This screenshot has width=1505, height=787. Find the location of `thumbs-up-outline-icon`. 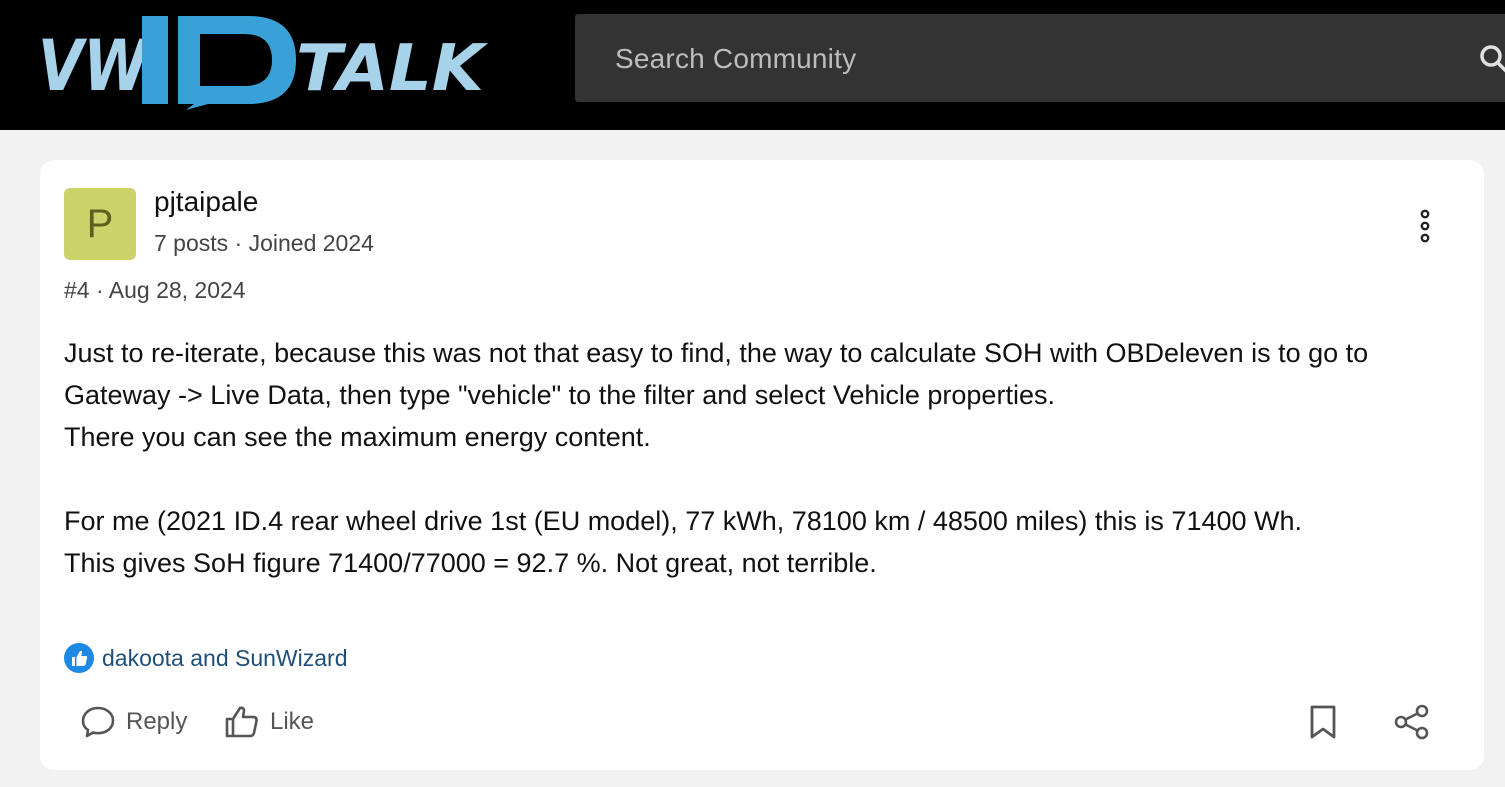

thumbs-up-outline-icon is located at coordinates (241, 722).